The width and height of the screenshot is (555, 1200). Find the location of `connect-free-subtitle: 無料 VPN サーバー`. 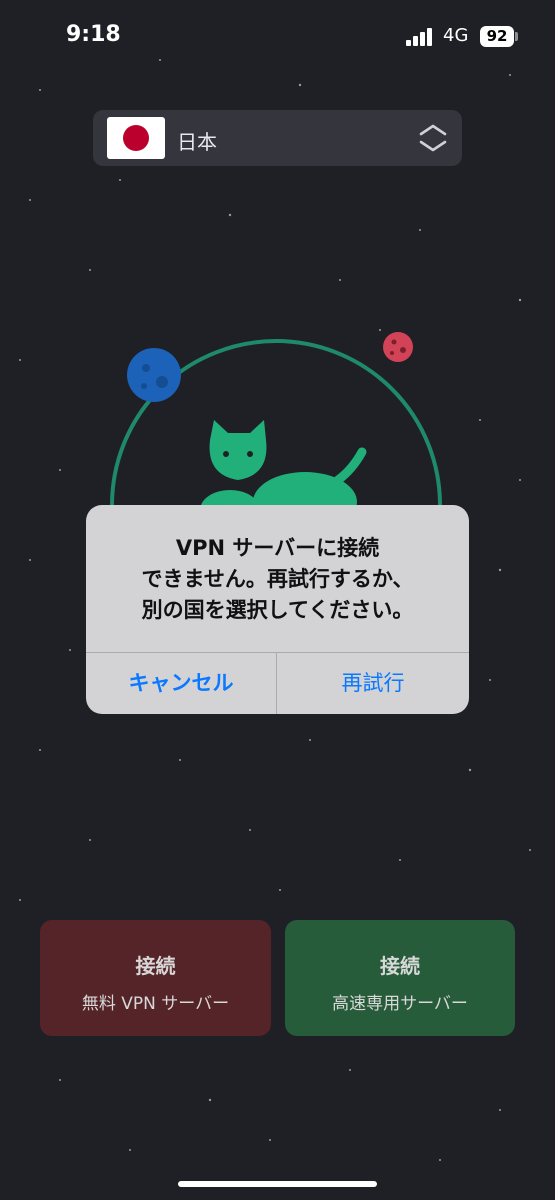

connect-free-subtitle: 無料 VPN サーバー is located at coordinates (155, 1004).